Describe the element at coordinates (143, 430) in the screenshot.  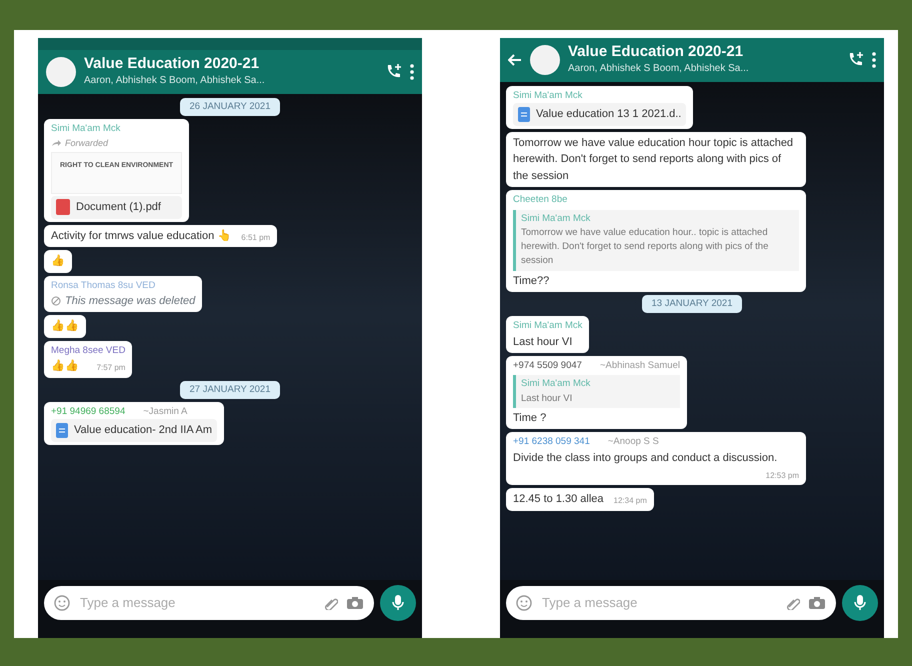
I see `file-name: Value education- 2nd IIA Am` at that location.